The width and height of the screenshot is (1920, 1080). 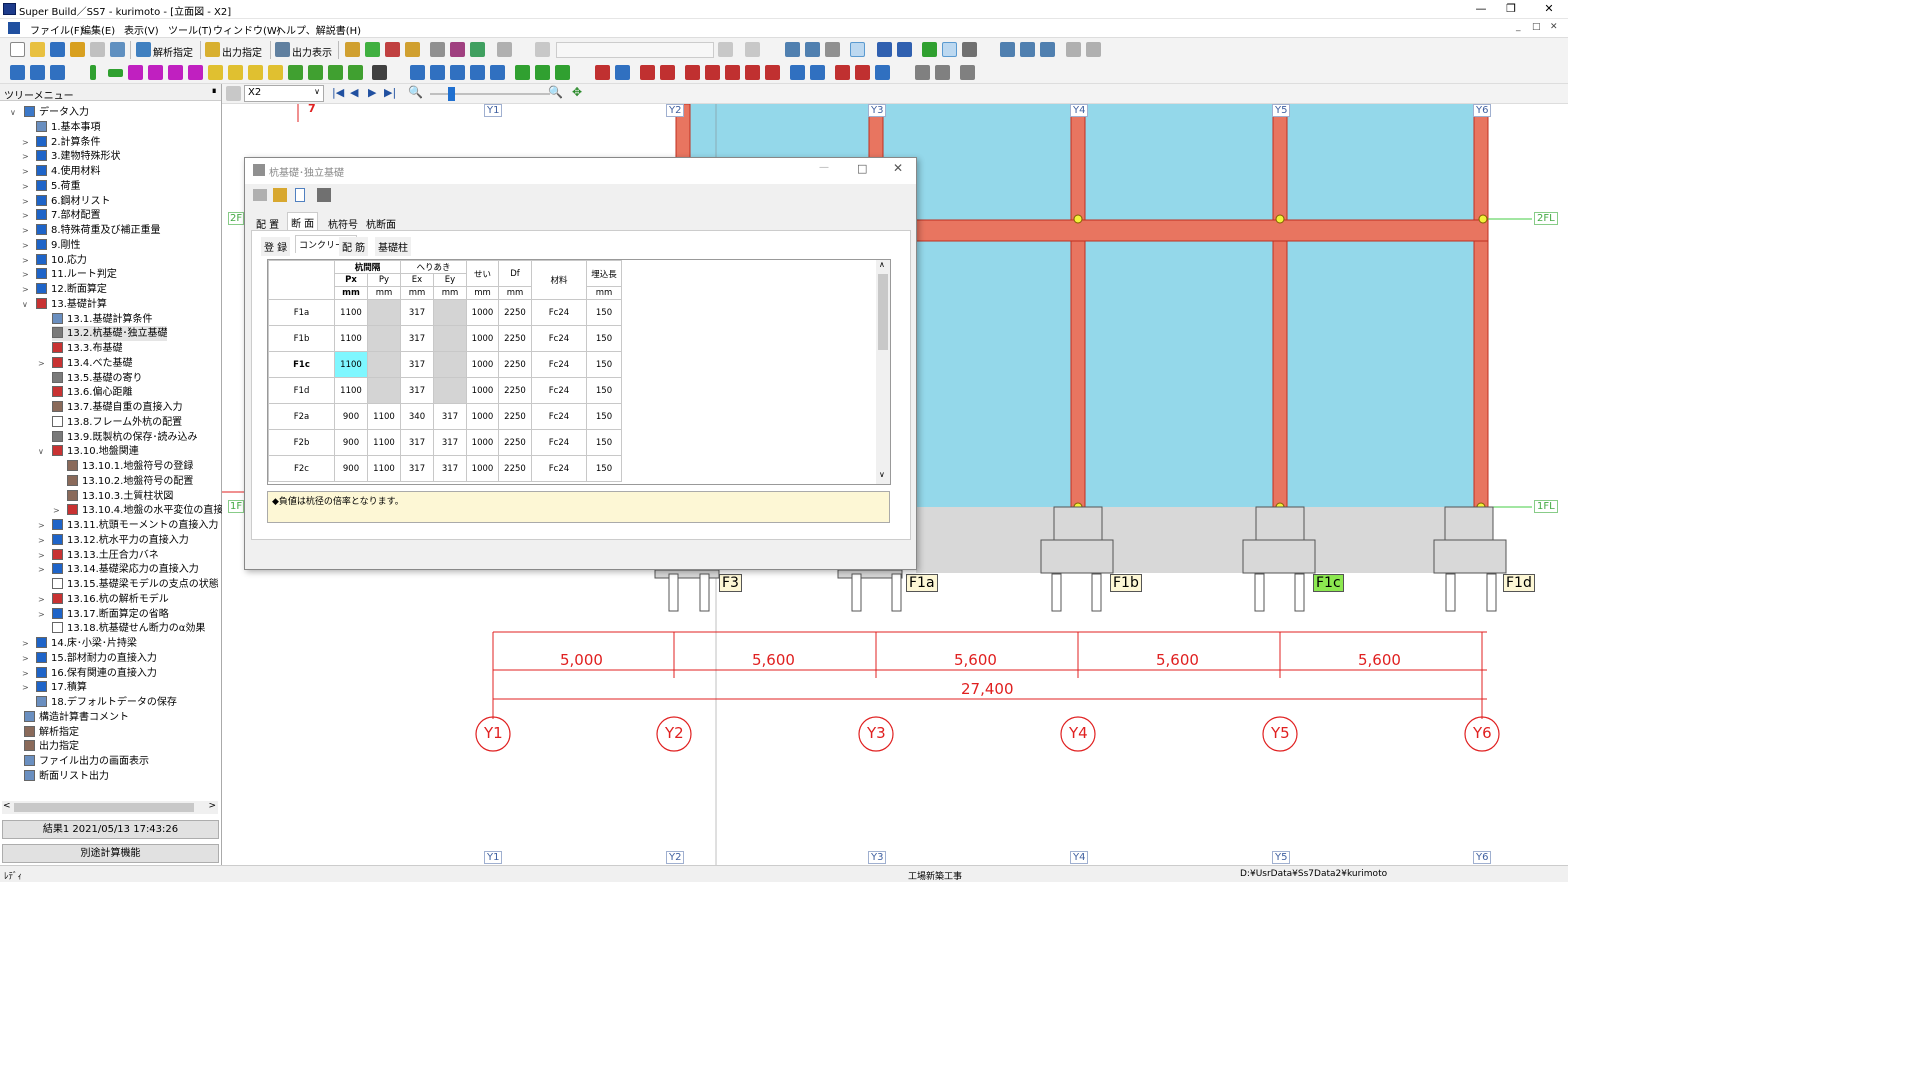 I want to click on hook-icon, so click(x=817, y=72).